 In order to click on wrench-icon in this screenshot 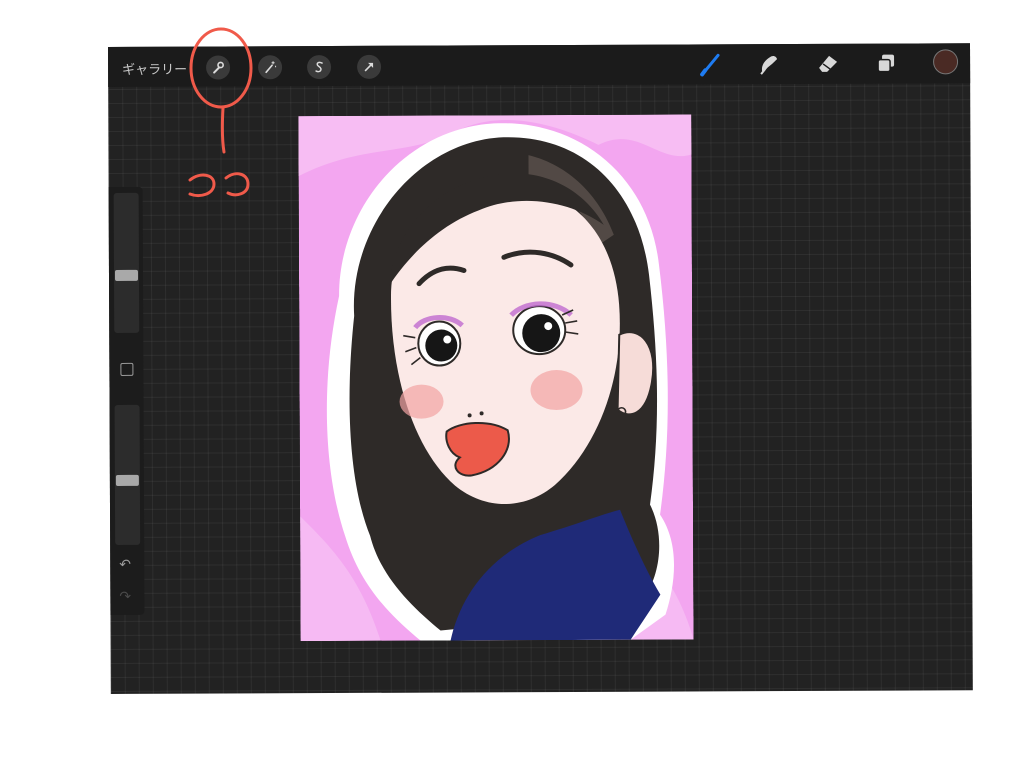, I will do `click(218, 67)`.